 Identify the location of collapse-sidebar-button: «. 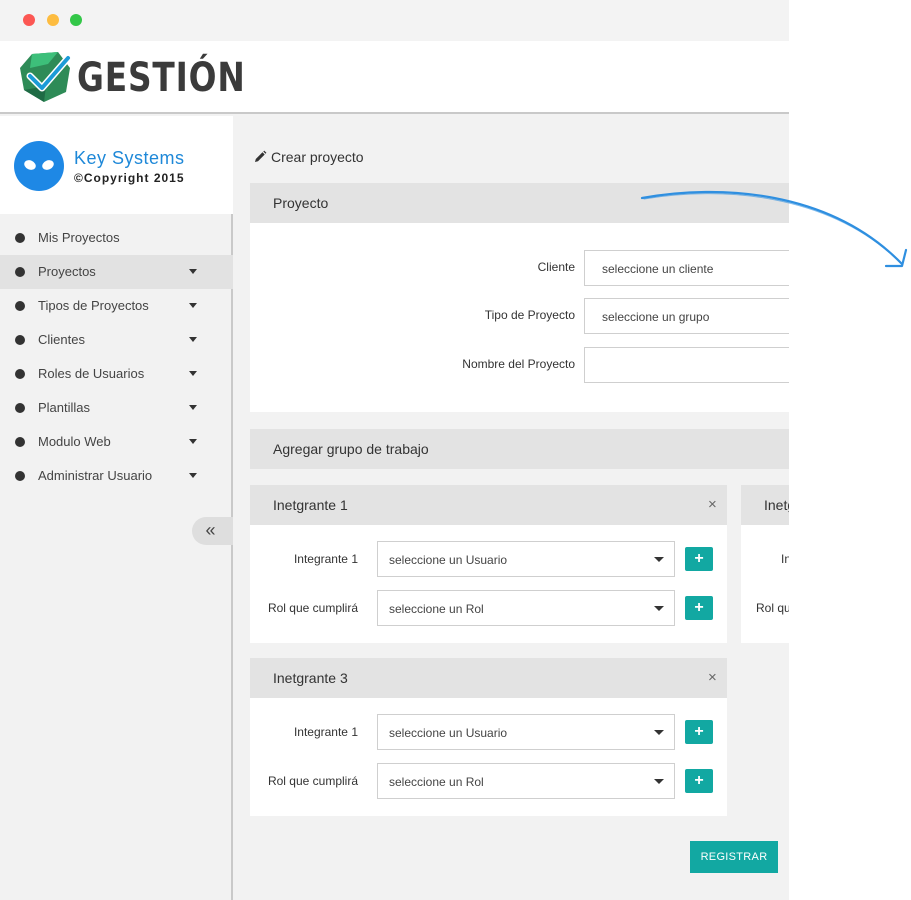
(212, 531).